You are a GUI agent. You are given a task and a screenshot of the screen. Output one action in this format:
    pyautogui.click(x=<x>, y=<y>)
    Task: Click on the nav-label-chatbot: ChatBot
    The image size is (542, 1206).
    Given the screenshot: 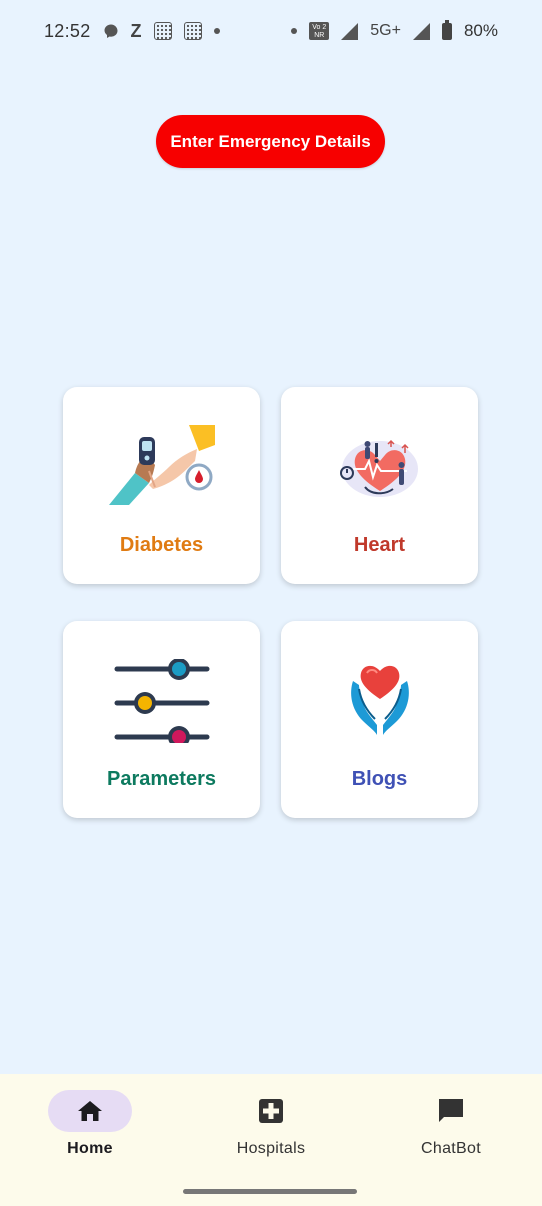 What is the action you would take?
    pyautogui.click(x=451, y=1148)
    